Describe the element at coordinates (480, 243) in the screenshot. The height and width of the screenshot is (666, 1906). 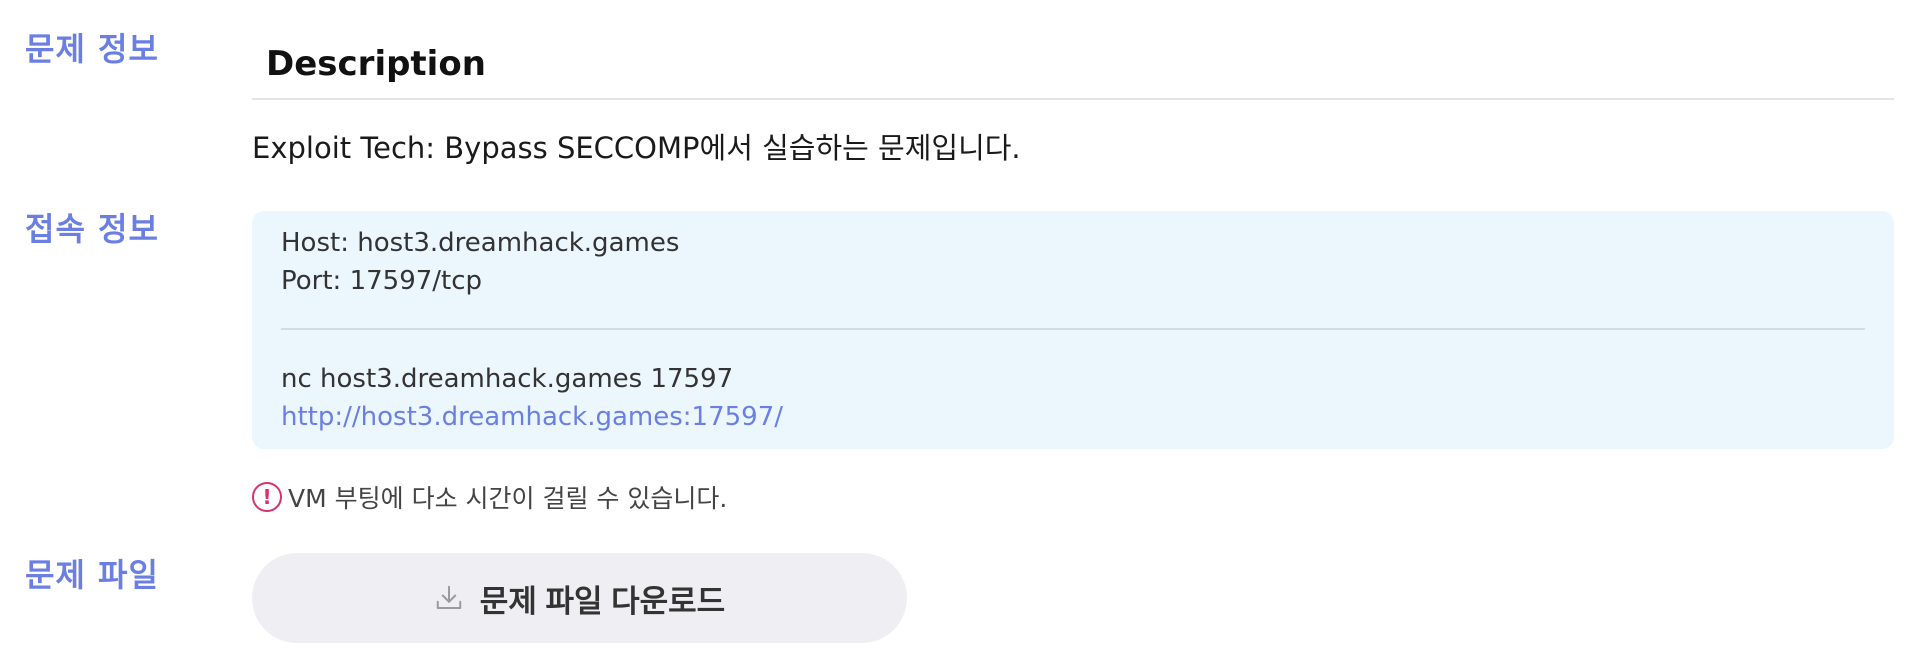
I see `host-text: Host: host3.dreamhack.games` at that location.